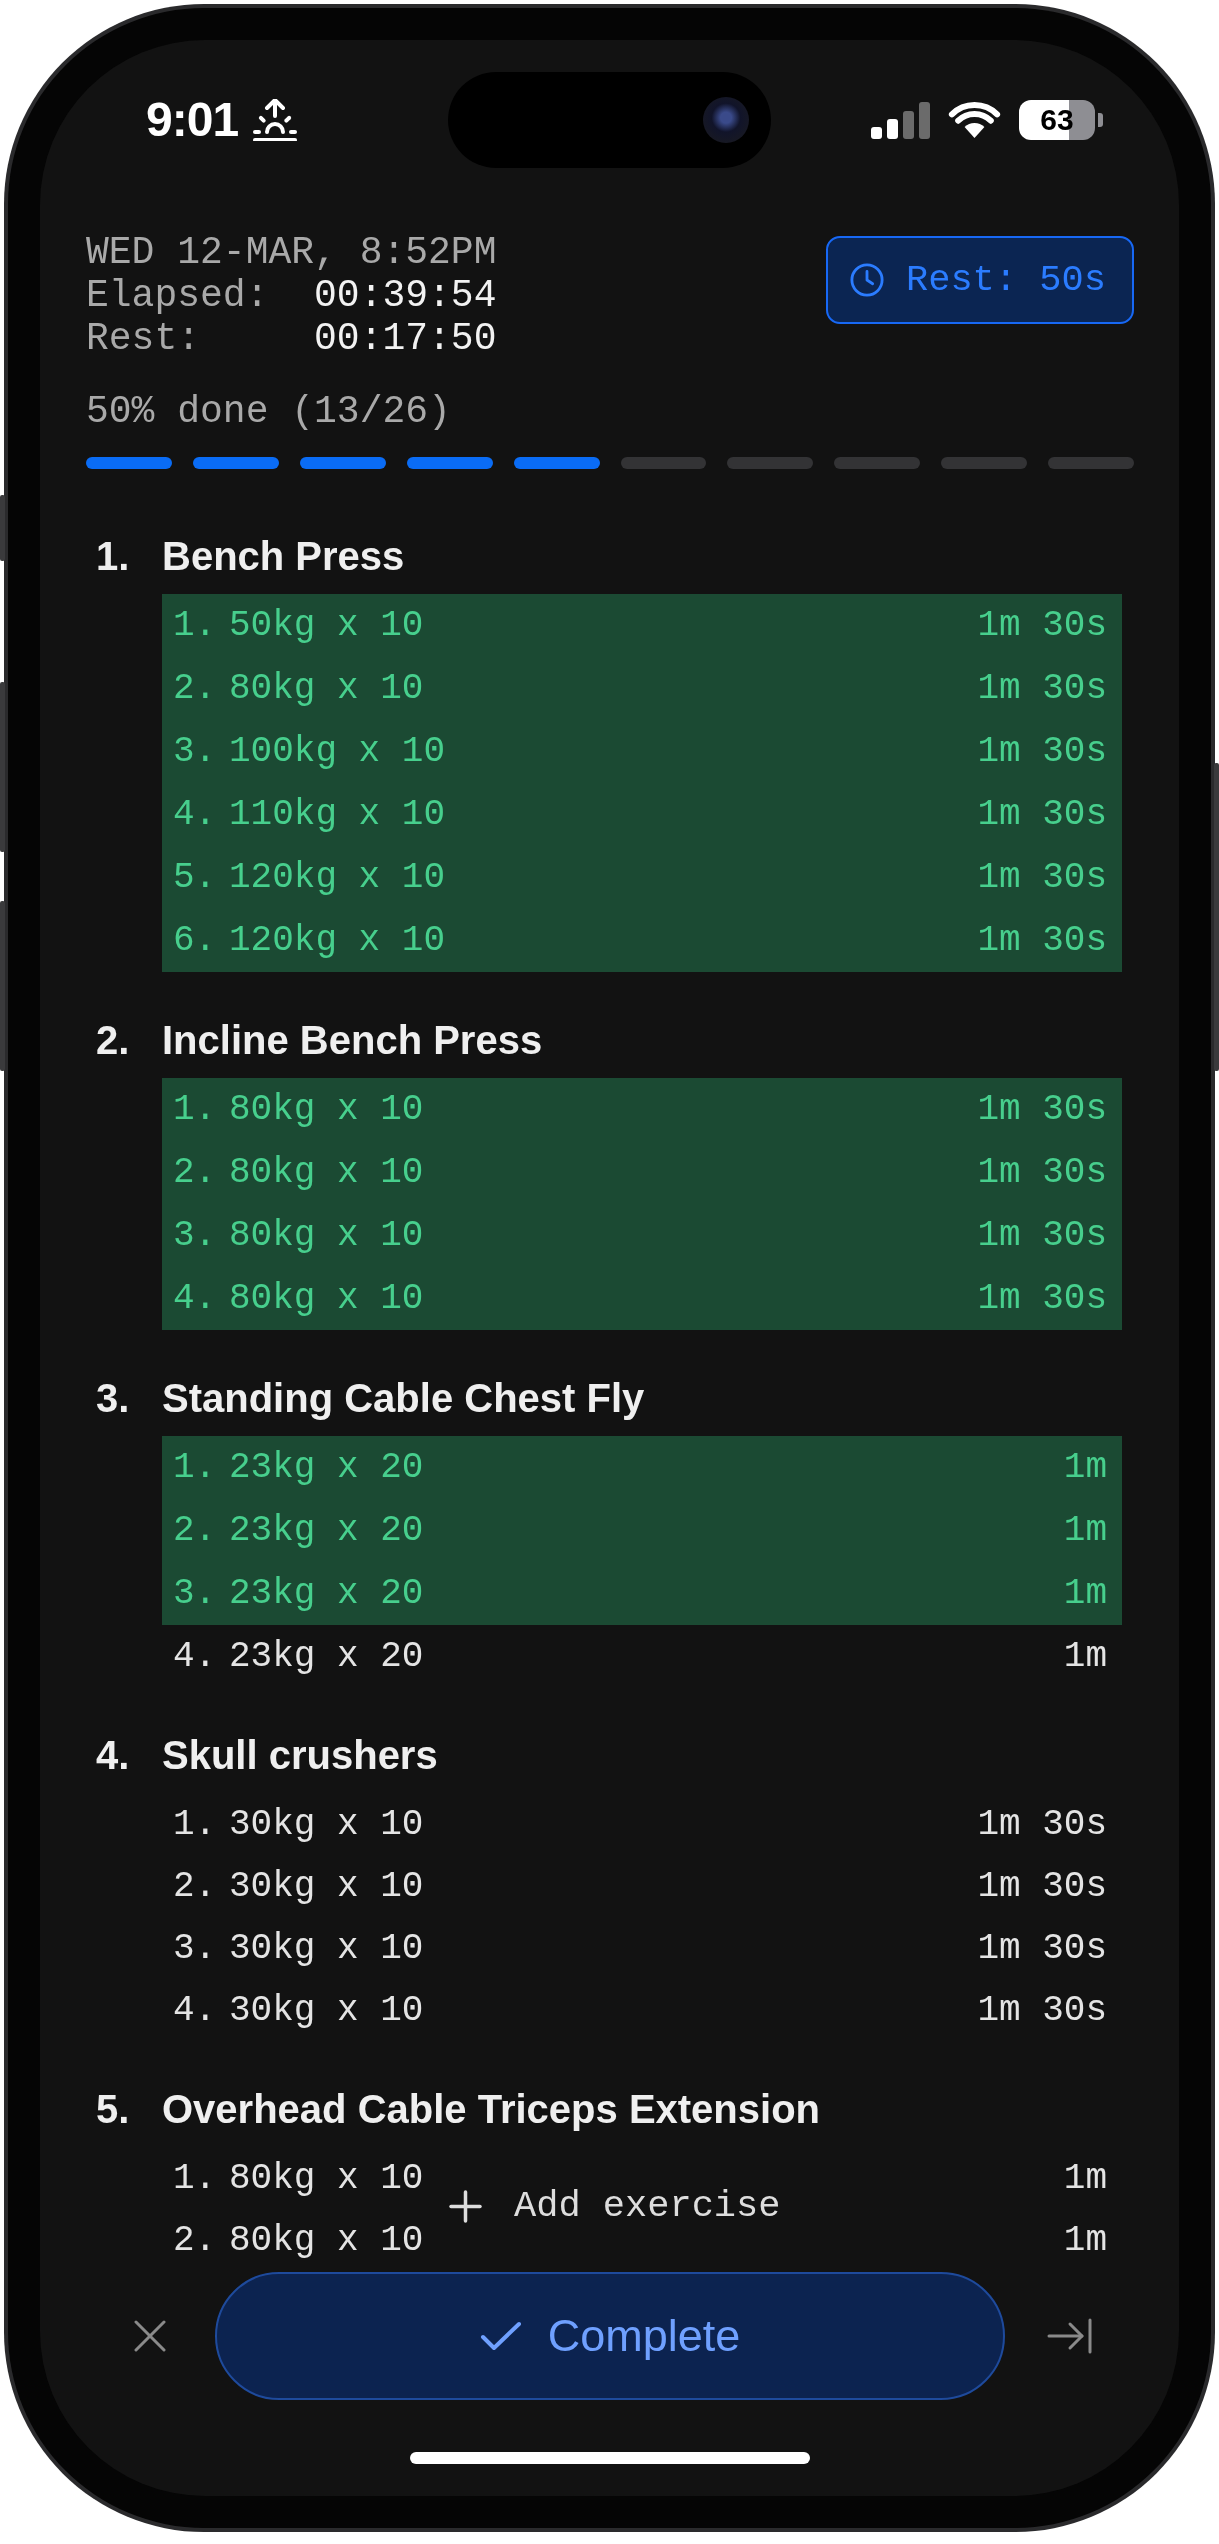  Describe the element at coordinates (615, 2206) in the screenshot. I see `add-exercise-button: Add exercise` at that location.